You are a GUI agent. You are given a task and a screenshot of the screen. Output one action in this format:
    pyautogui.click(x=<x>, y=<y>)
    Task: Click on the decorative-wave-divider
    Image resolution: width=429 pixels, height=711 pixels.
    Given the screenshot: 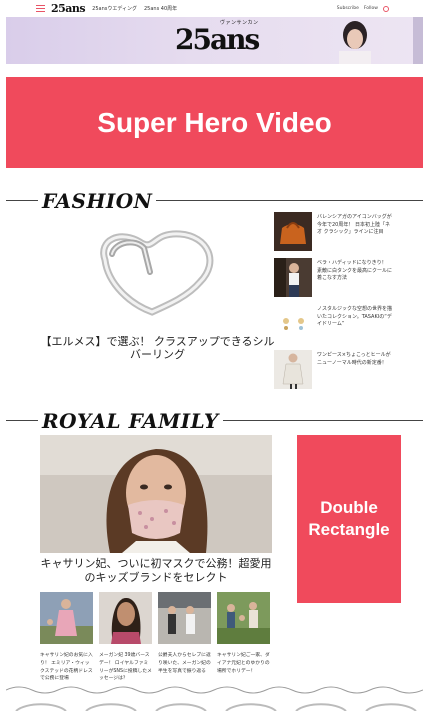 What is the action you would take?
    pyautogui.click(x=214, y=698)
    